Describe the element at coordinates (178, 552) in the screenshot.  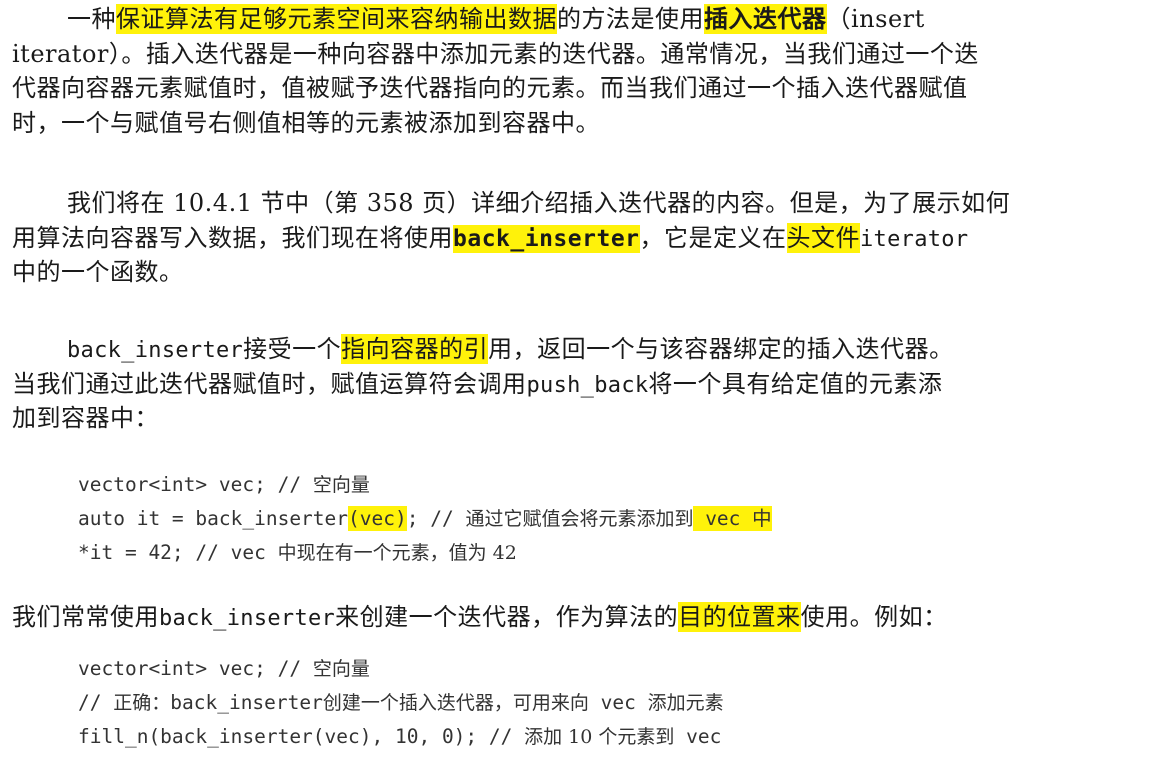
I see `code-text: *it = 42; // vec` at that location.